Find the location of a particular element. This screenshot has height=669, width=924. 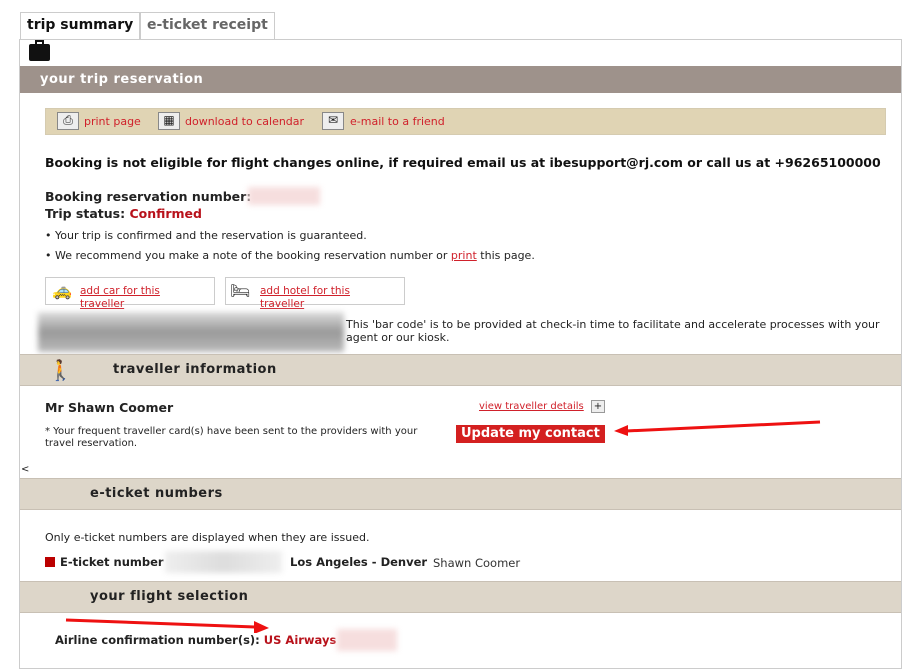

eticket-passenger: Shawn Coomer is located at coordinates (477, 563).